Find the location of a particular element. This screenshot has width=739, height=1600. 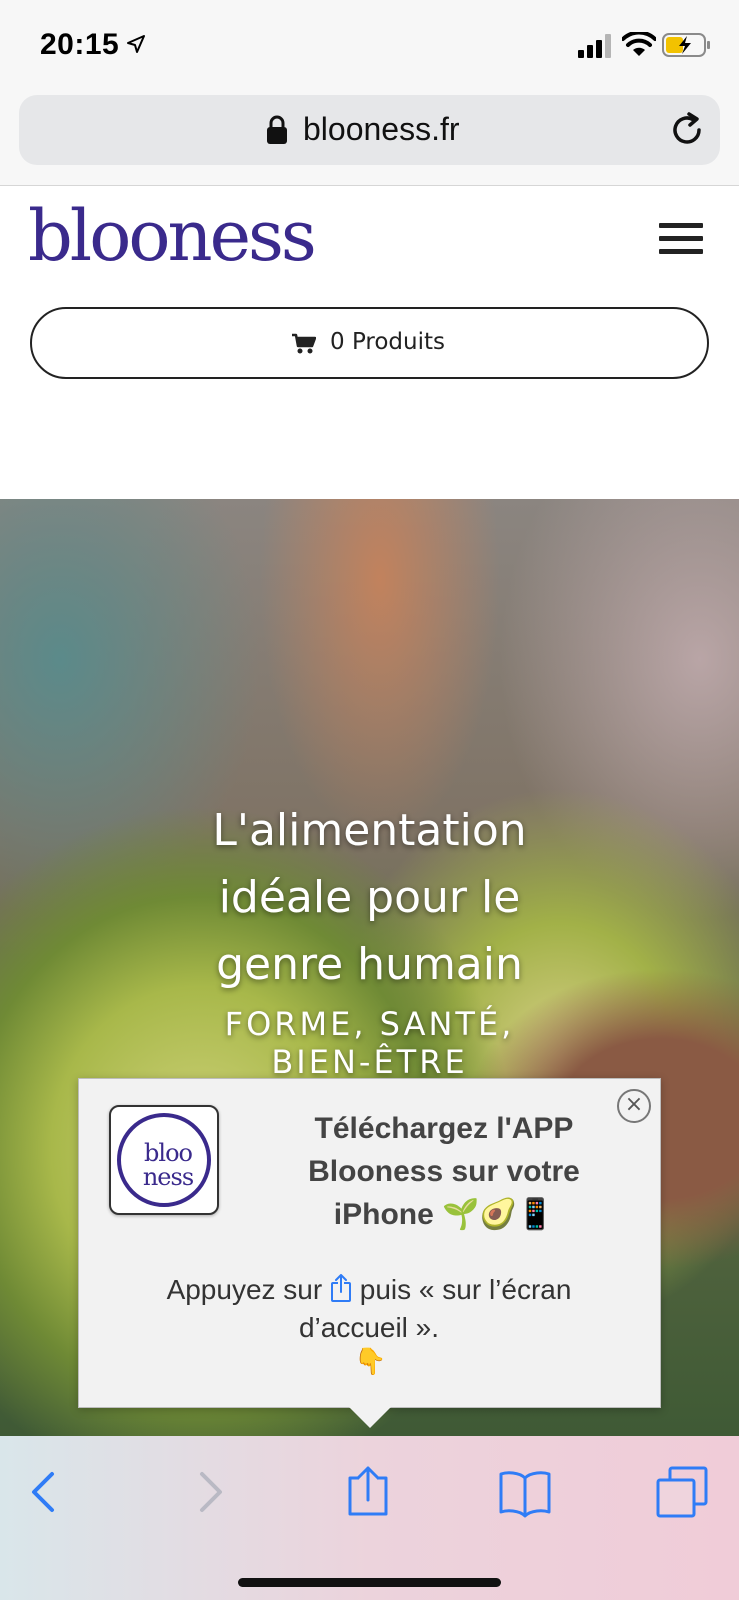

bookmarks-icon is located at coordinates (525, 1492).